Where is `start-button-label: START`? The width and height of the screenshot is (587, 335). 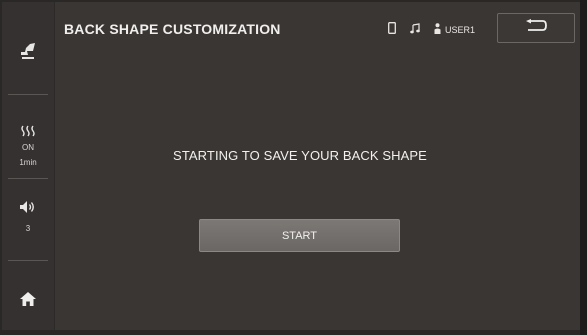
start-button-label: START is located at coordinates (299, 235).